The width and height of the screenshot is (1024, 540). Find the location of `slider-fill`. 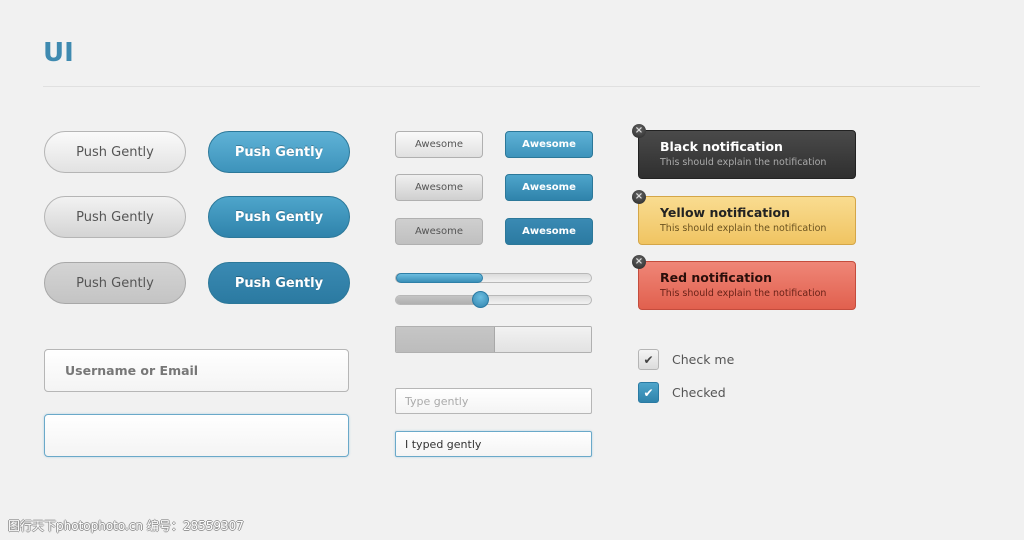

slider-fill is located at coordinates (438, 300).